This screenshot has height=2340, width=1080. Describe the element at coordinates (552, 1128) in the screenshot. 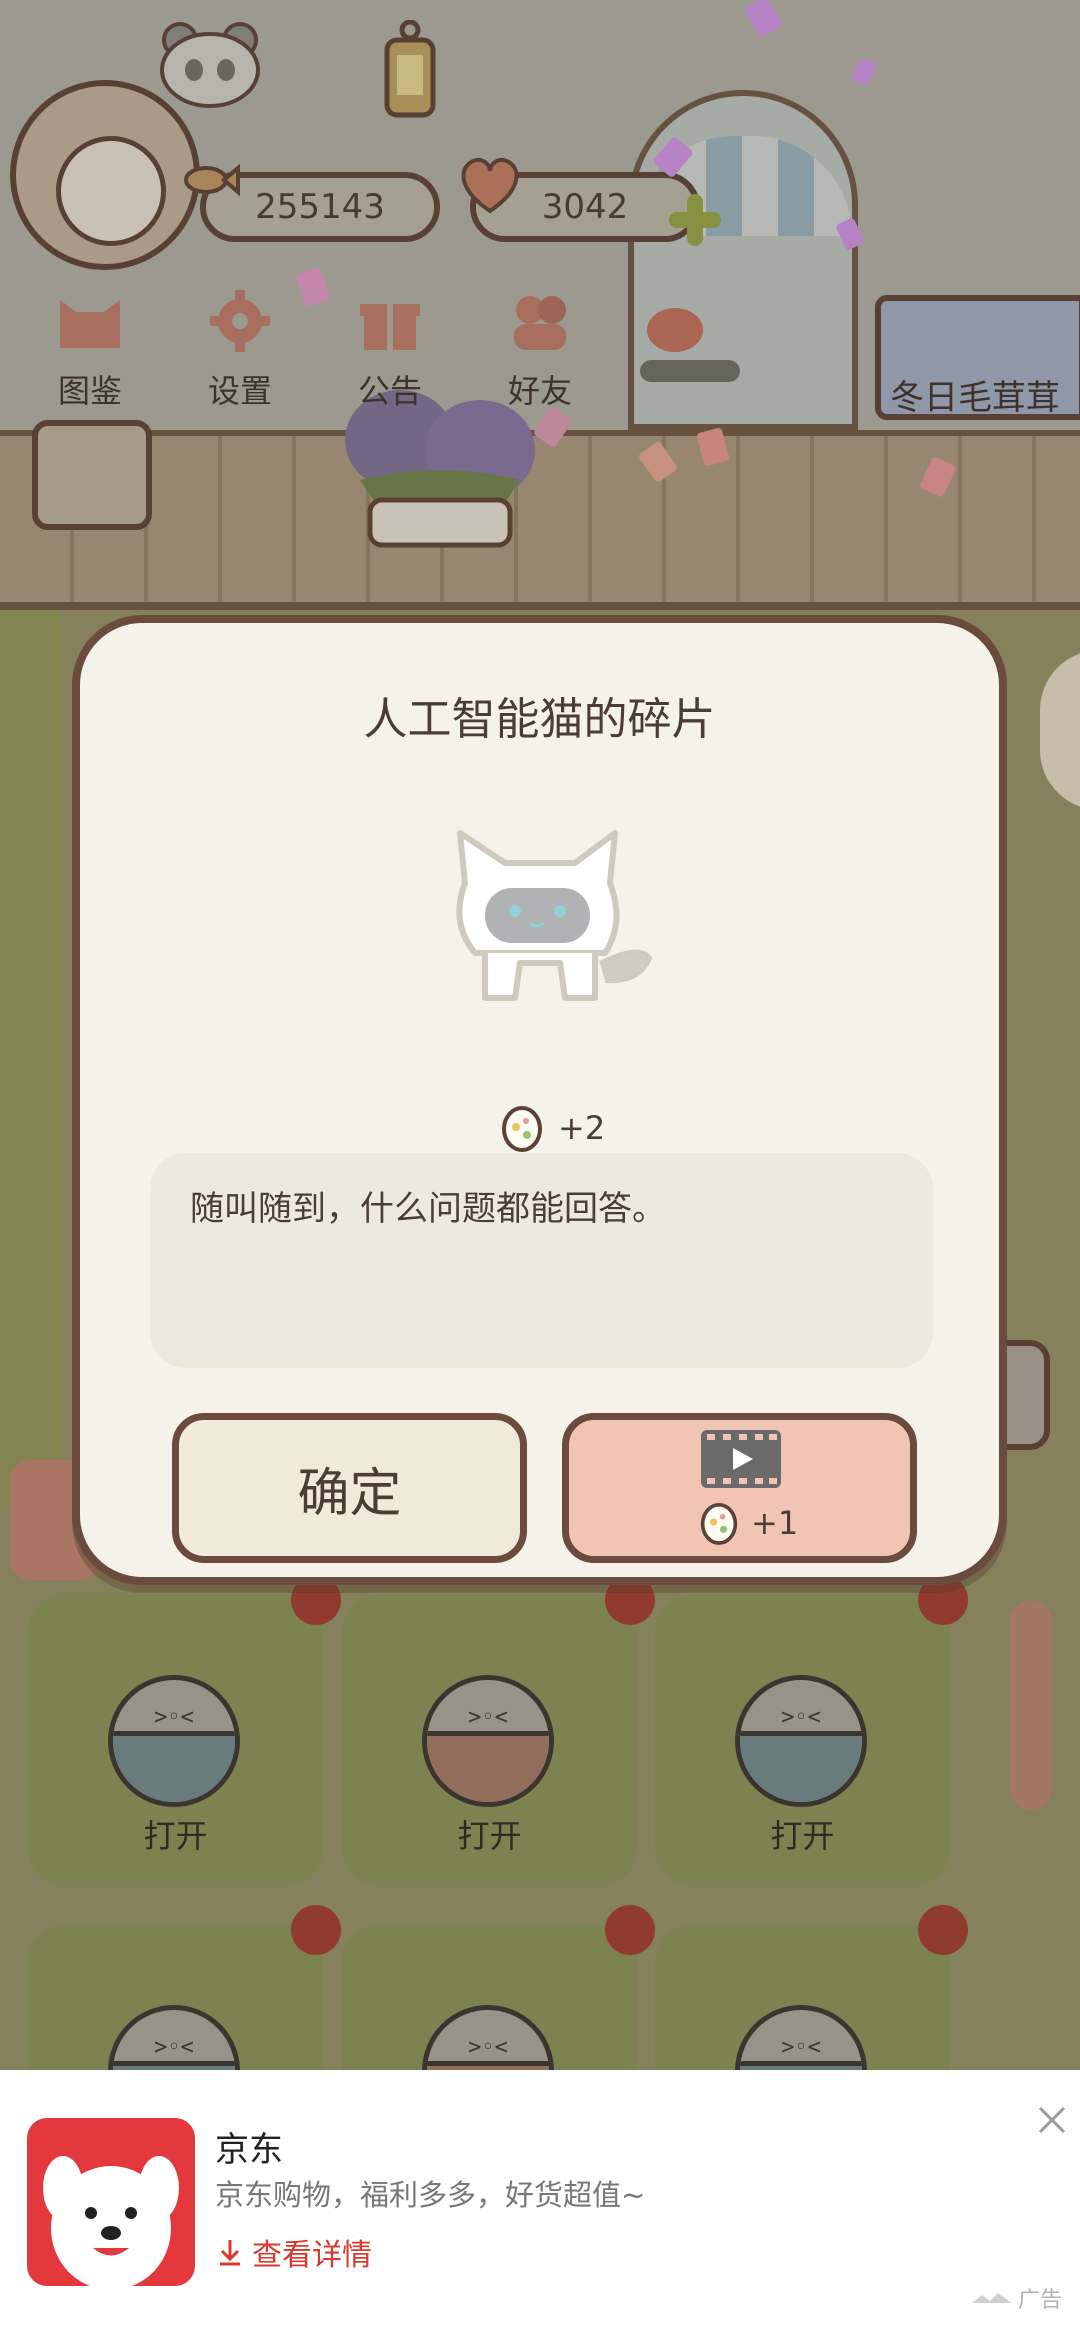

I see `fragment-reward: +2` at that location.